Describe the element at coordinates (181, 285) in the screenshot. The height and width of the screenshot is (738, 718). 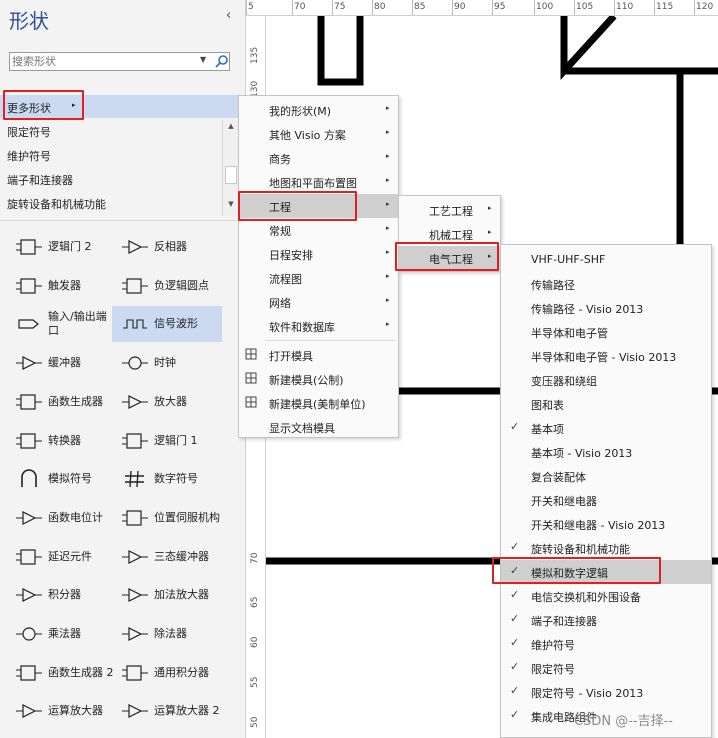
I see `shape-label: 负逻辑圆点` at that location.